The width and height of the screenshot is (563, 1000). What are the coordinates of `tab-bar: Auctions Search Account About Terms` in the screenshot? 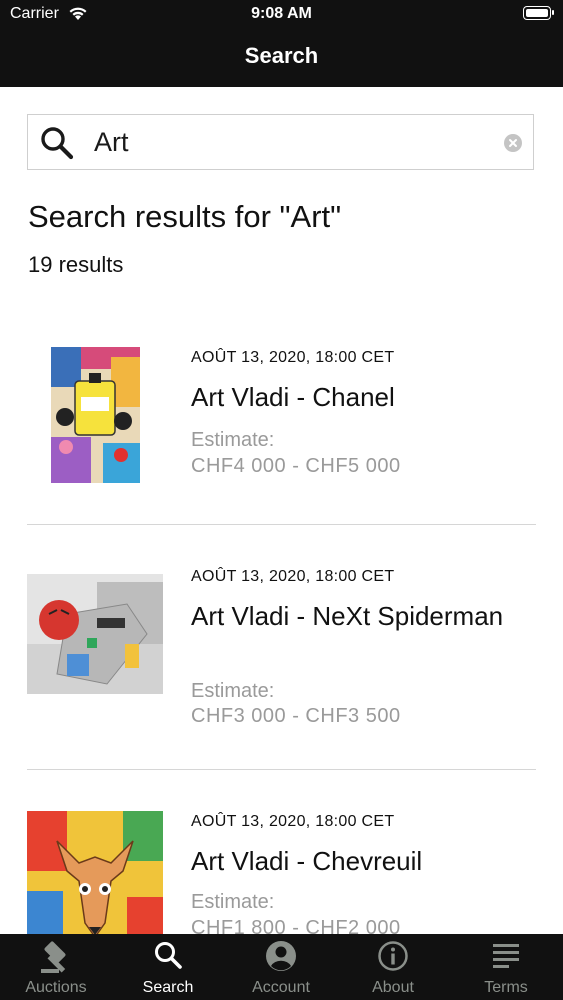 It's located at (281, 967).